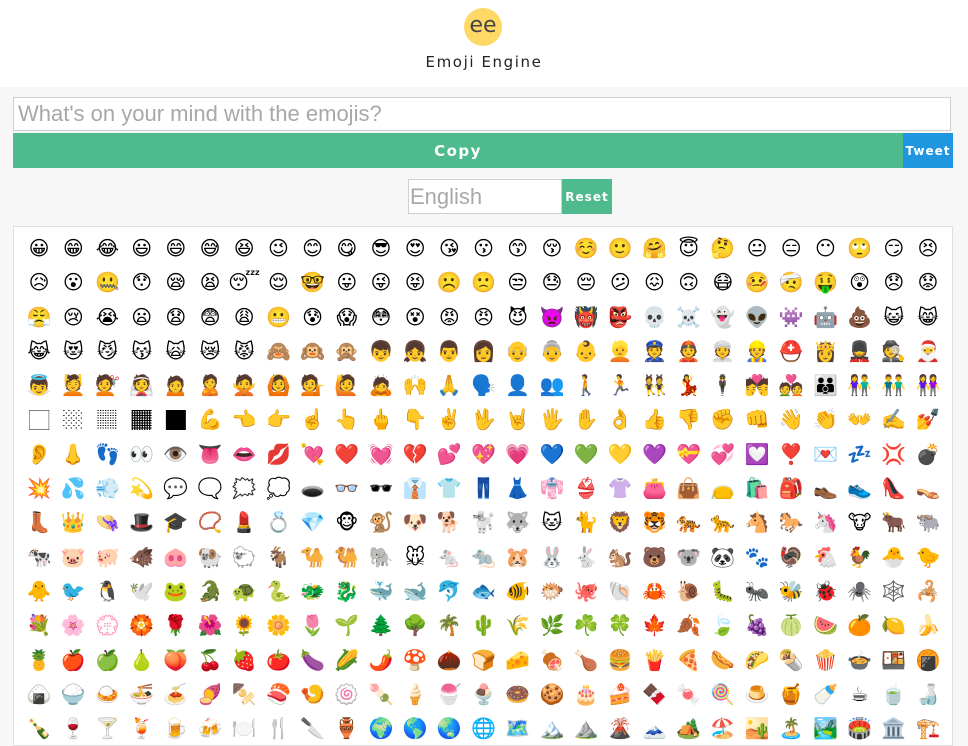 The image size is (968, 746). Describe the element at coordinates (415, 522) in the screenshot. I see `emoji-button: 🐶` at that location.